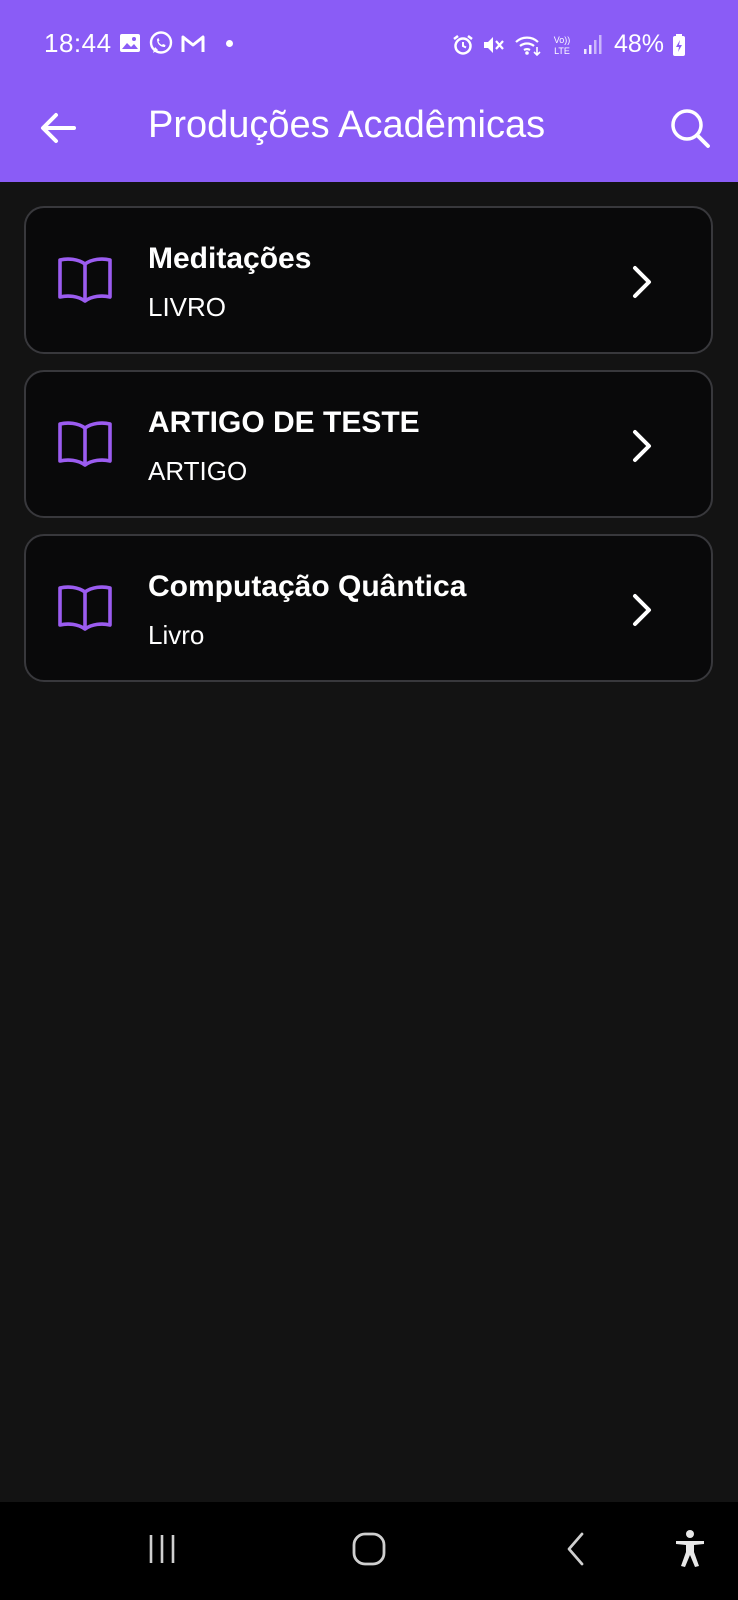  I want to click on signal-icon, so click(592, 45).